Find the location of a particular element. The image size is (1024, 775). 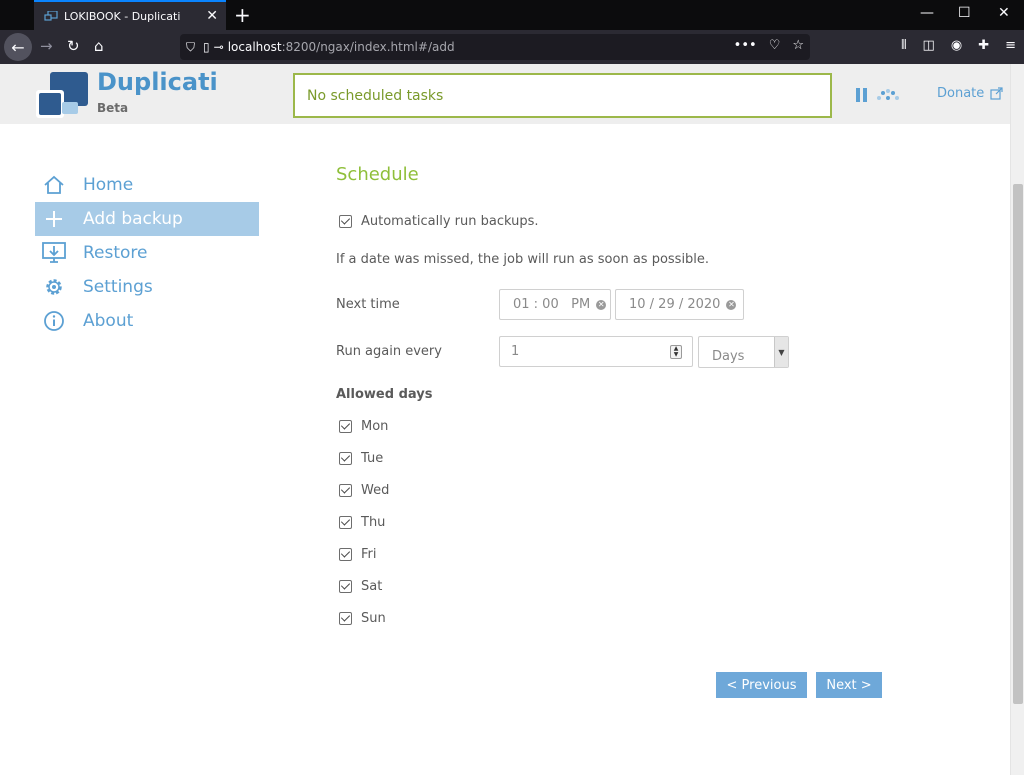

sidebar-item-add-backup: Add backup is located at coordinates (147, 219).